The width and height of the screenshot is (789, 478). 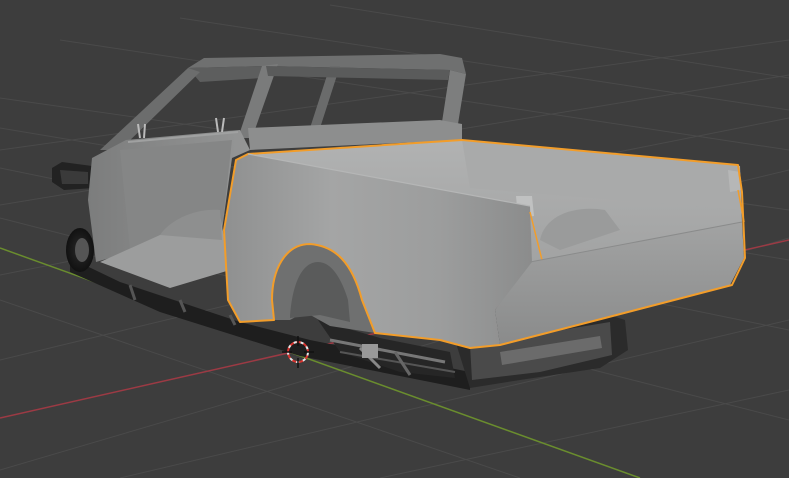 What do you see at coordinates (73, 176) in the screenshot?
I see `side-mirror` at bounding box center [73, 176].